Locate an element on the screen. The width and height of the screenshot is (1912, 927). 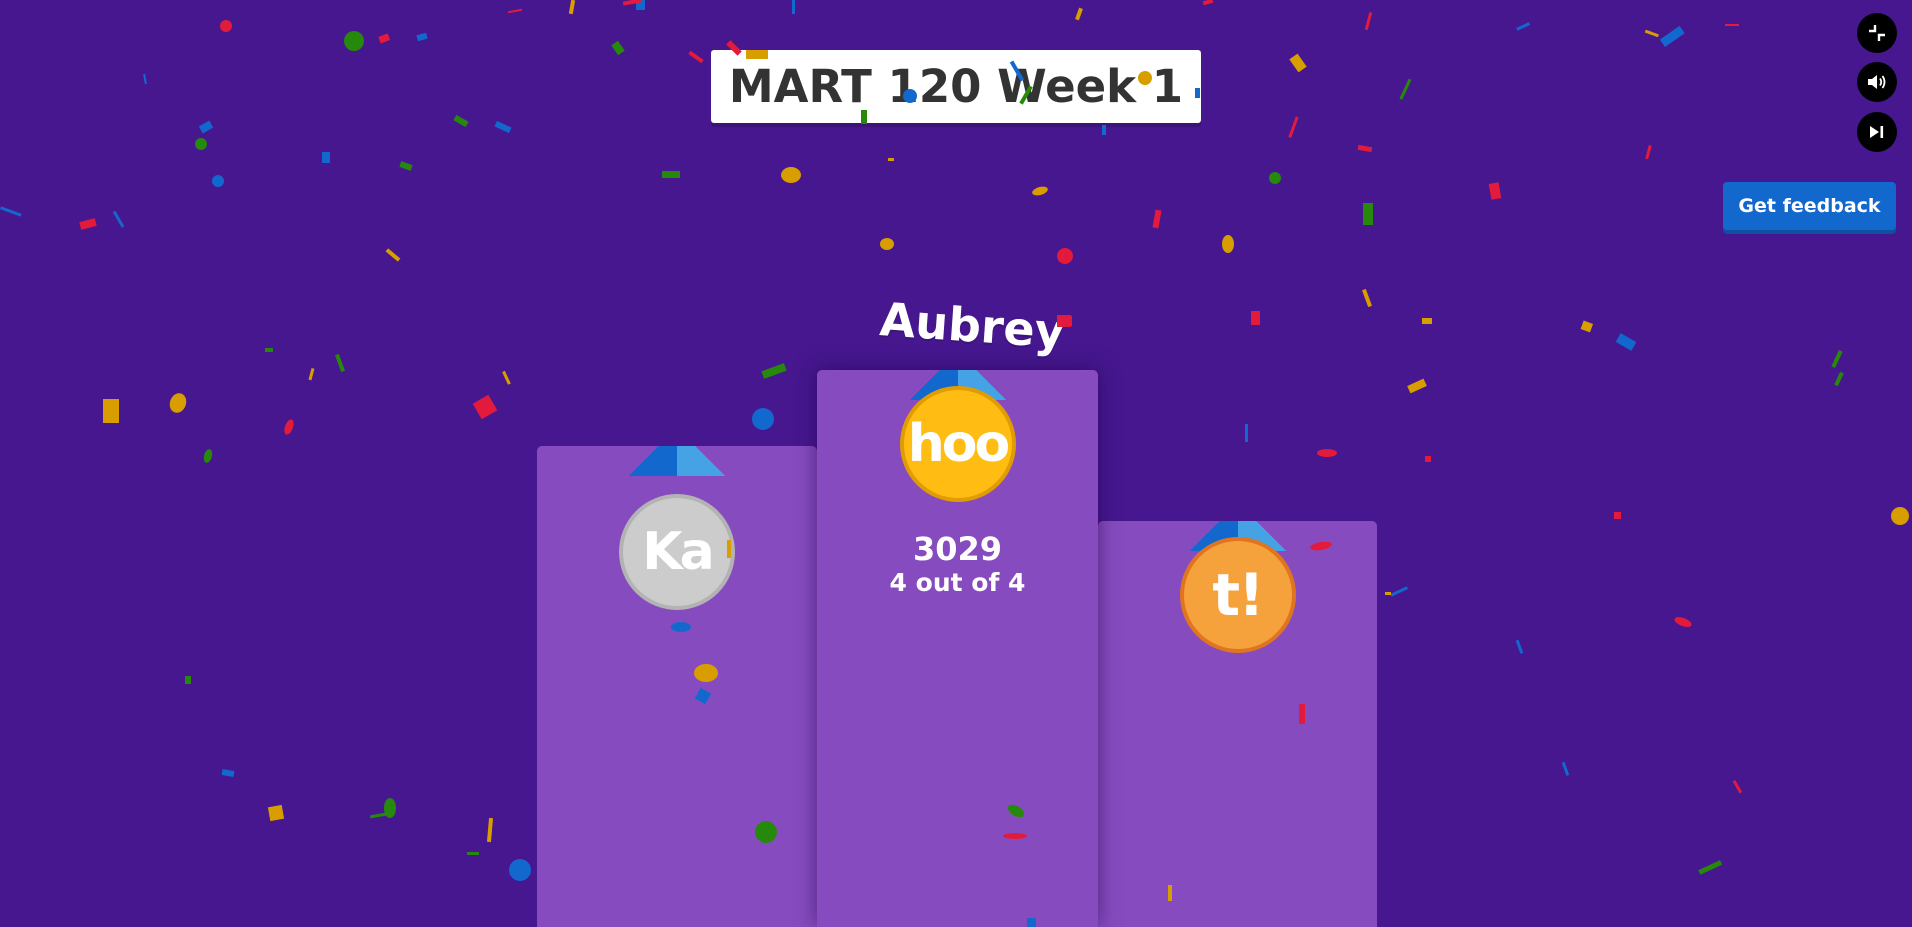
fullscreen-button is located at coordinates (1877, 33).